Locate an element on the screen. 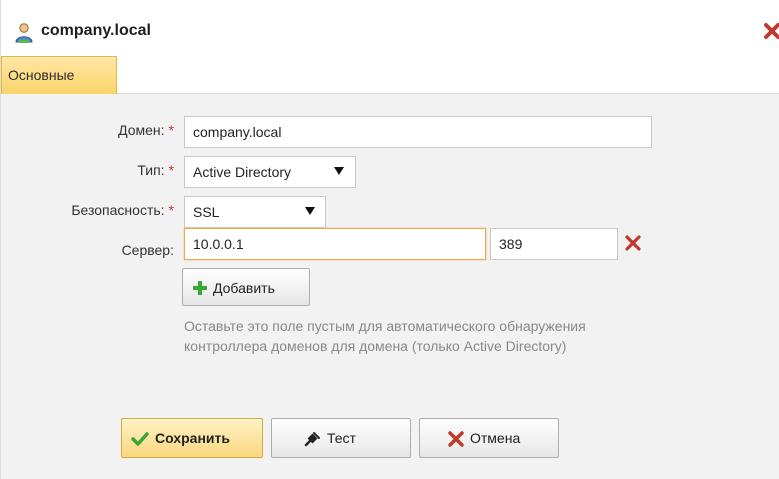  checkmark-icon is located at coordinates (140, 439).